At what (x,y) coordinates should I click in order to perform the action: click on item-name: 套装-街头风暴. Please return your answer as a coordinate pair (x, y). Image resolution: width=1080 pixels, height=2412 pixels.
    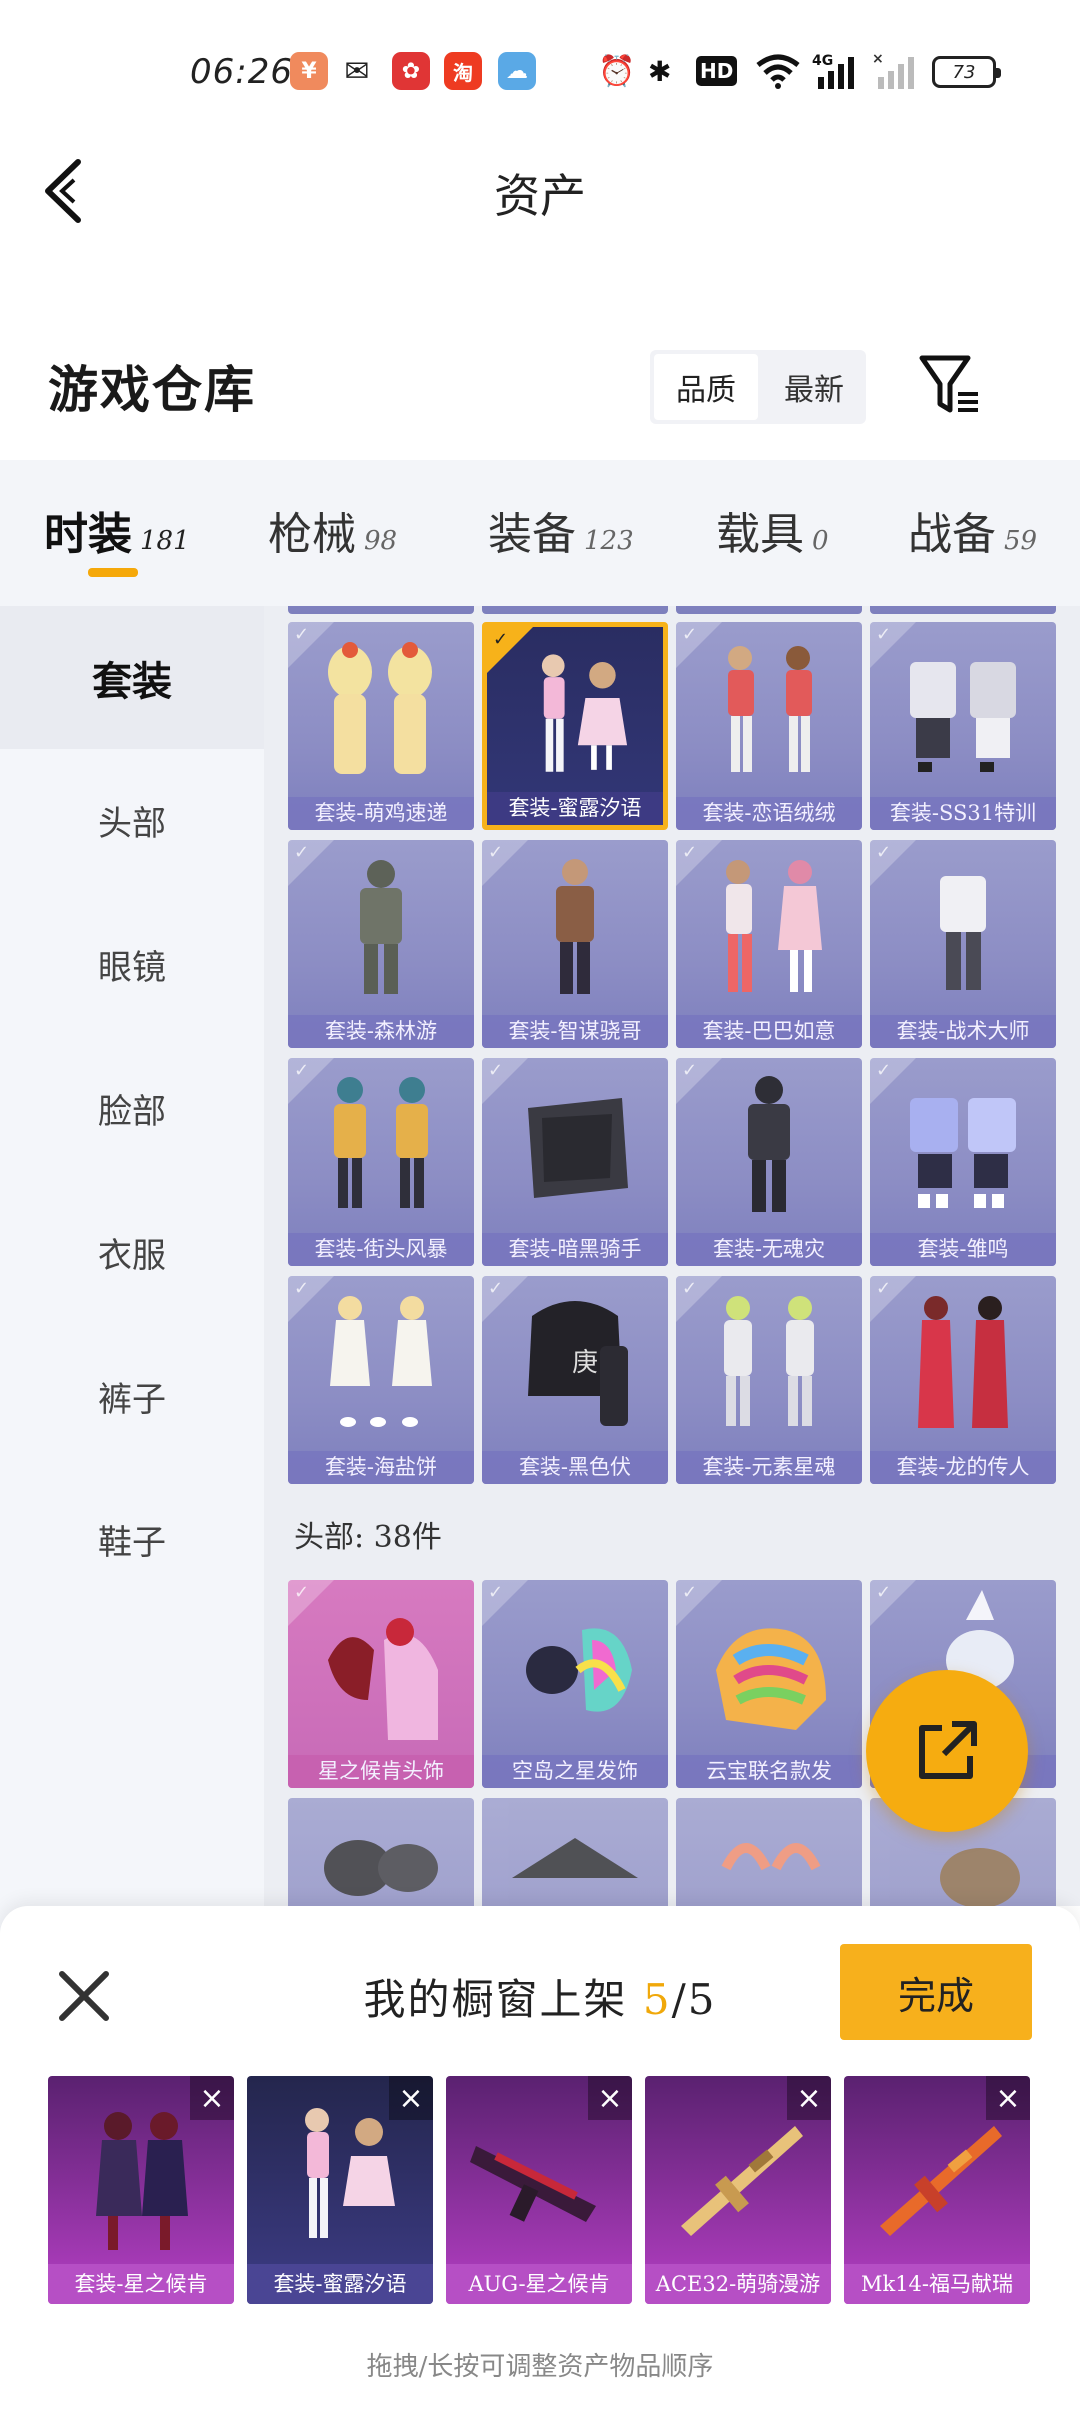
    Looking at the image, I should click on (381, 1249).